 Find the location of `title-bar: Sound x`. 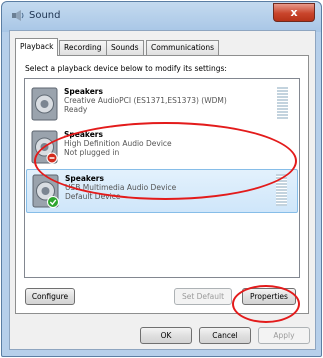

title-bar: Sound x is located at coordinates (161, 16).